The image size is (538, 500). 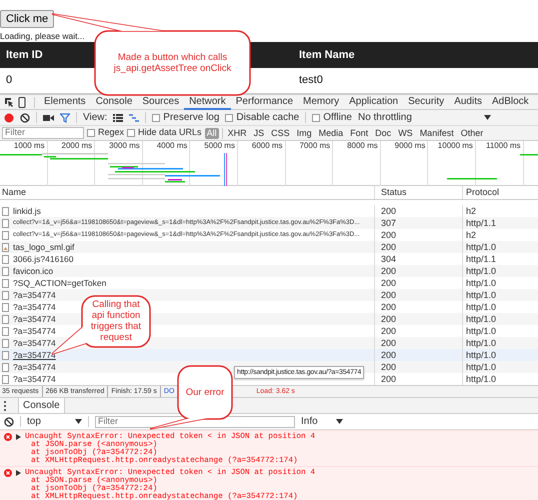 I want to click on devtools-tab: Audits, so click(x=468, y=102).